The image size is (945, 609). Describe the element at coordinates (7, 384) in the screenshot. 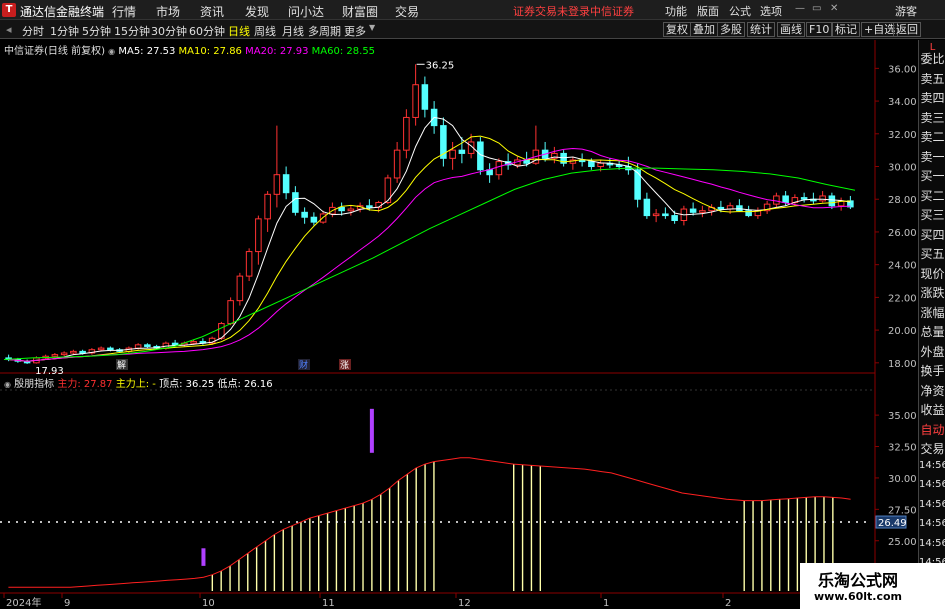

I see `indicator-settings-icon: ◉` at that location.